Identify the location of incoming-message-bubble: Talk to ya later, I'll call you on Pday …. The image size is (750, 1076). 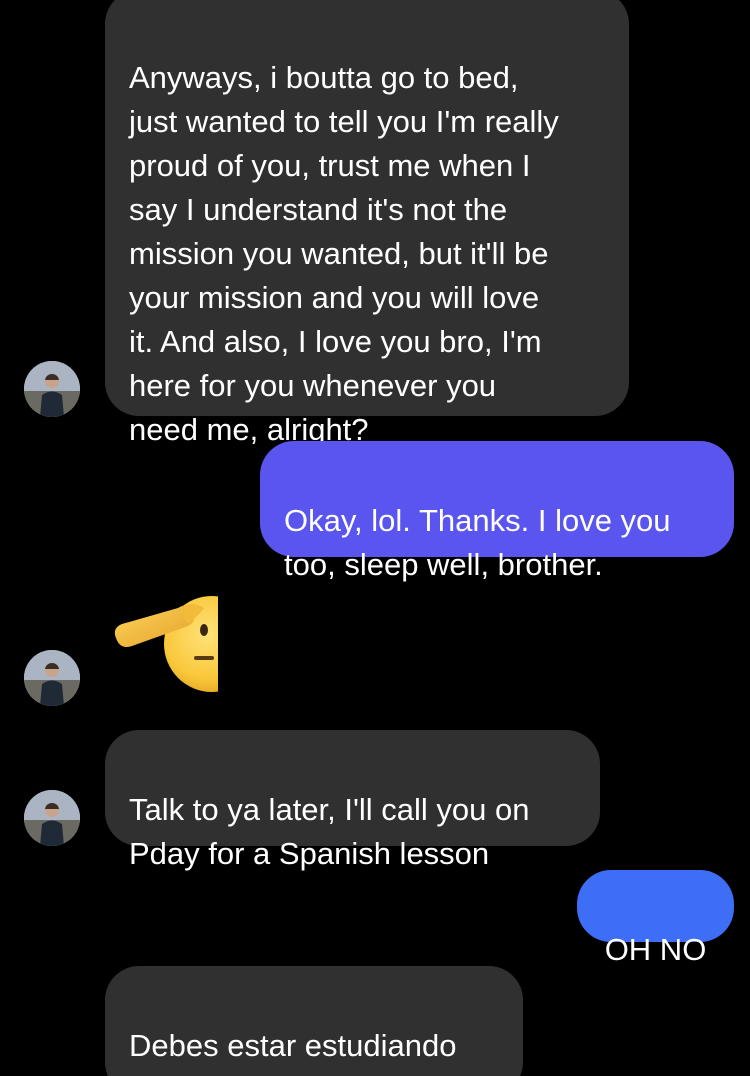
(352, 800).